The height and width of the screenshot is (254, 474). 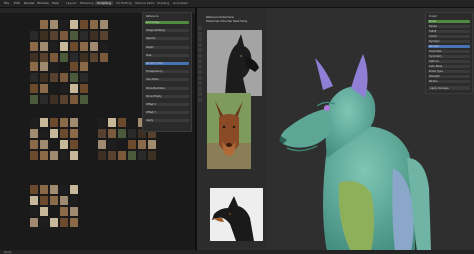 What do you see at coordinates (449, 61) in the screenshot?
I see `panel-row: Options` at bounding box center [449, 61].